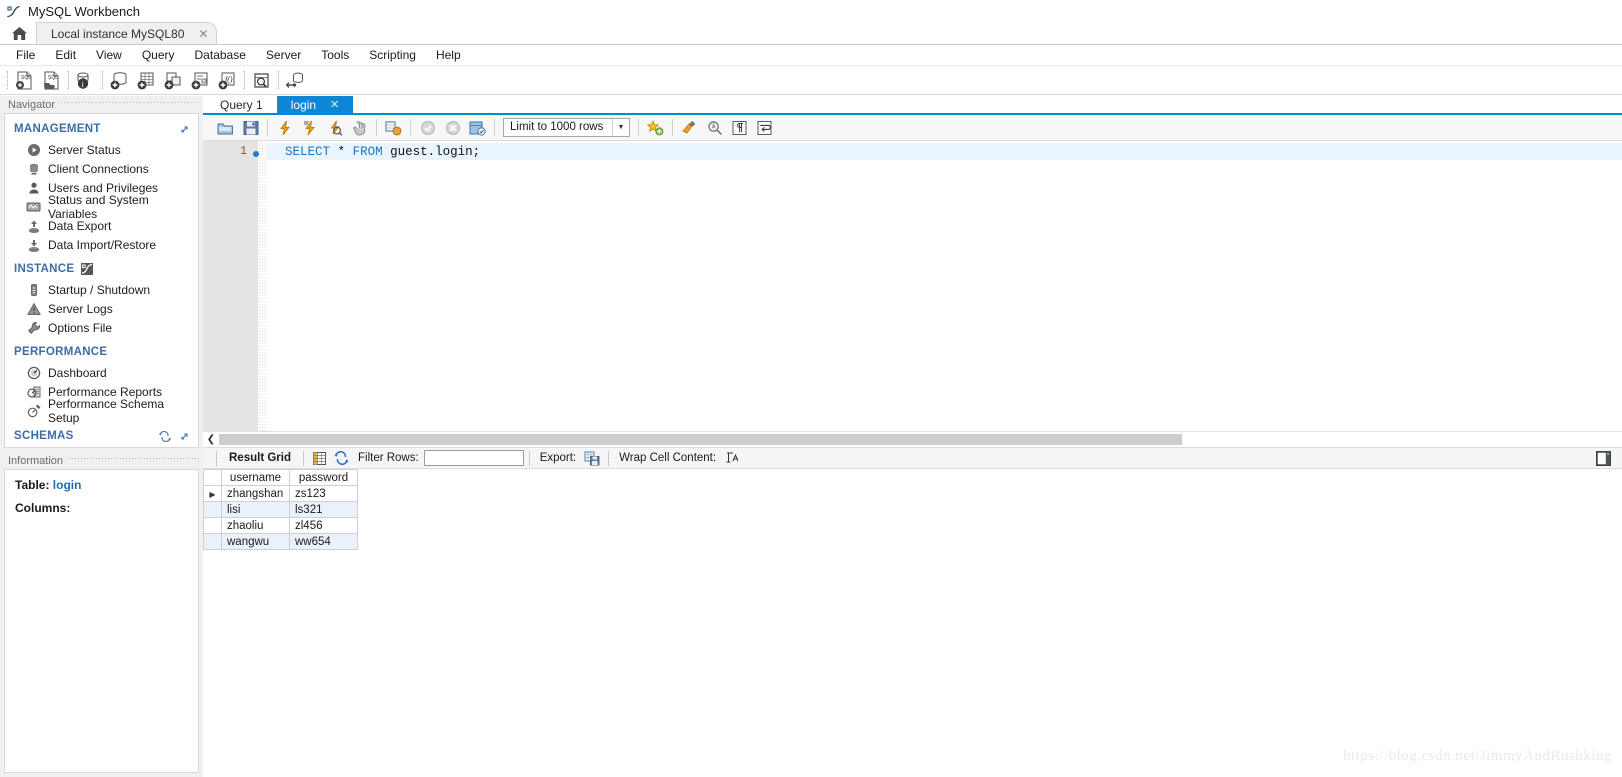 The width and height of the screenshot is (1622, 777). What do you see at coordinates (225, 128) in the screenshot?
I see `open-script-icon` at bounding box center [225, 128].